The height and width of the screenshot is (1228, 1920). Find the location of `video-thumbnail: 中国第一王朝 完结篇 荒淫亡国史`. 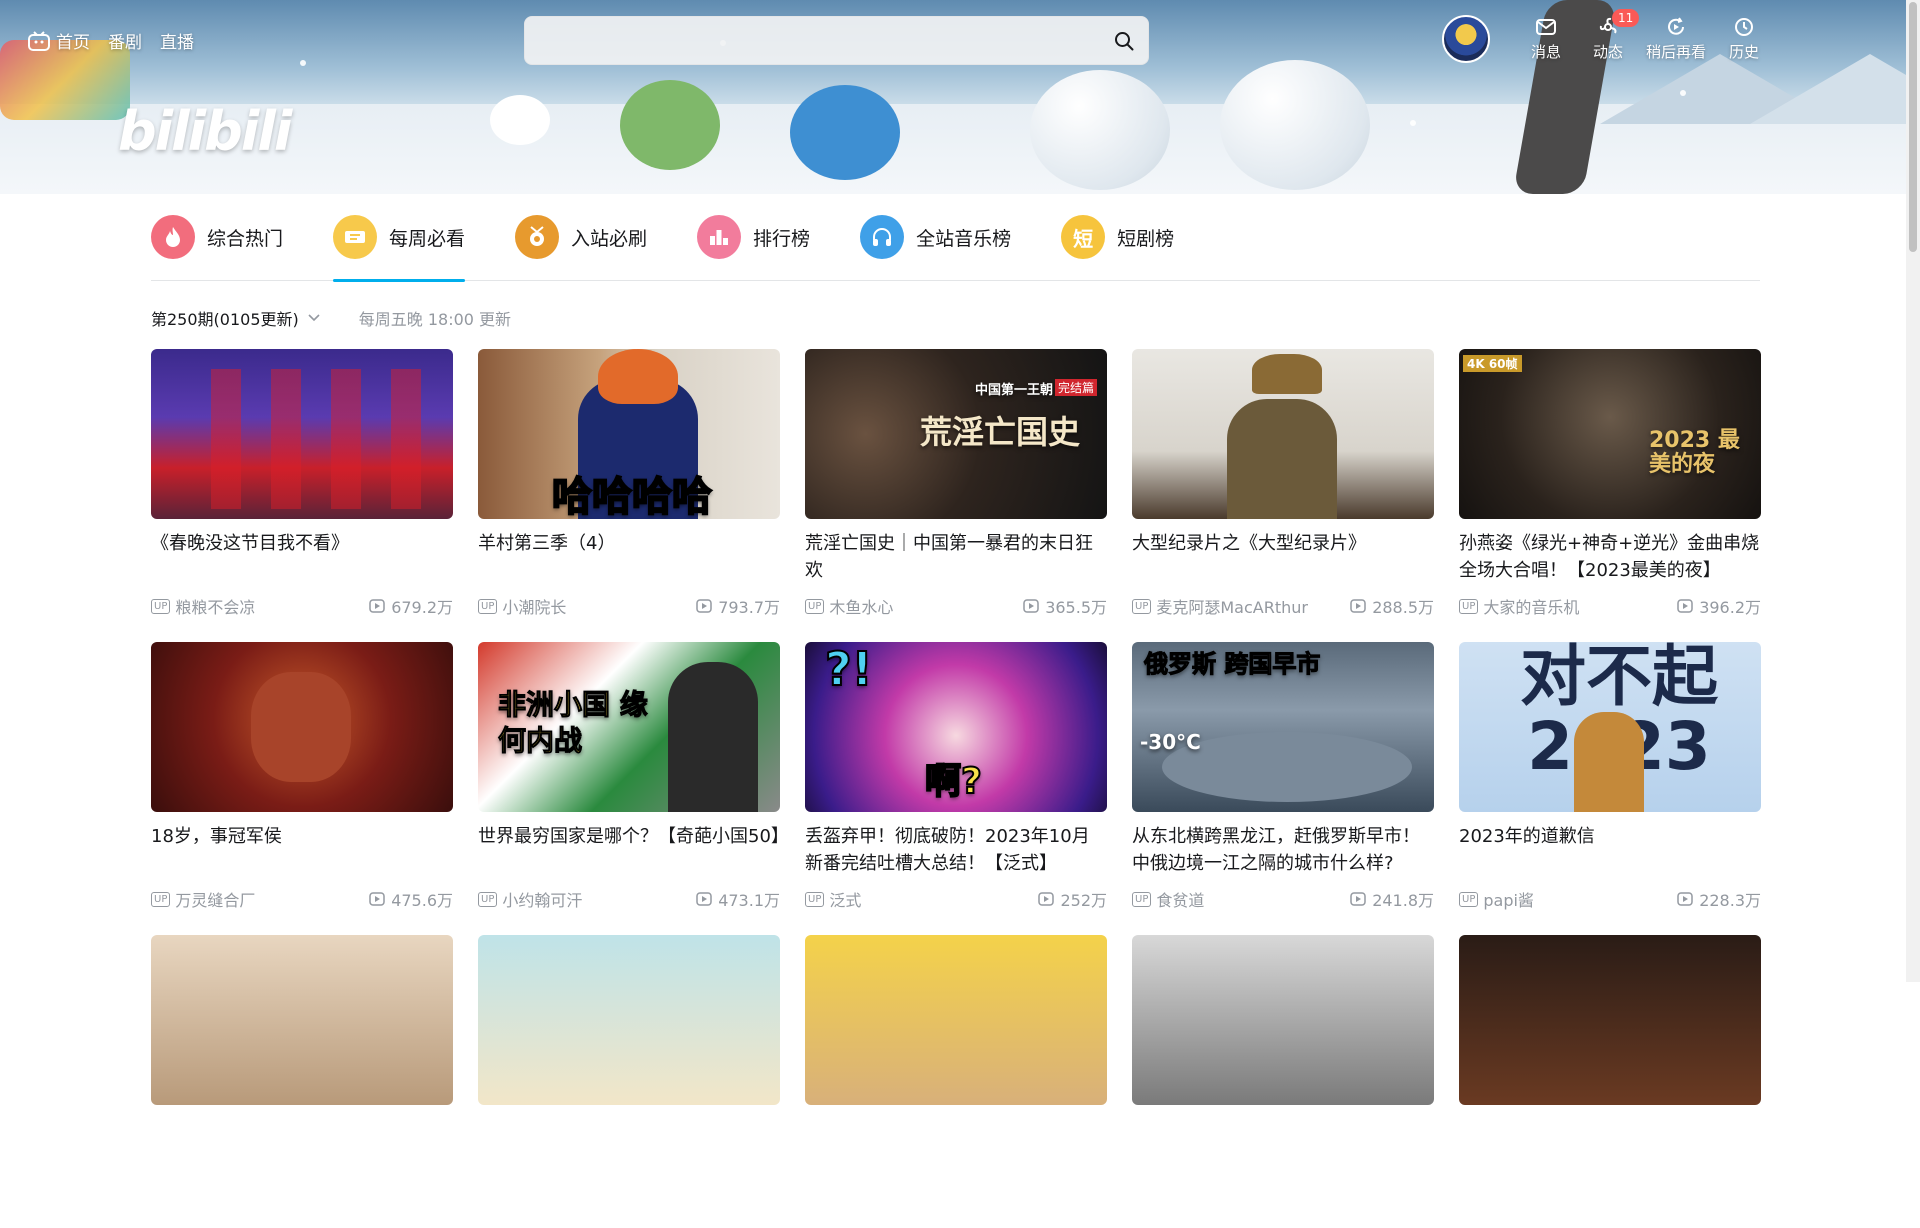

video-thumbnail: 中国第一王朝 完结篇 荒淫亡国史 is located at coordinates (956, 434).